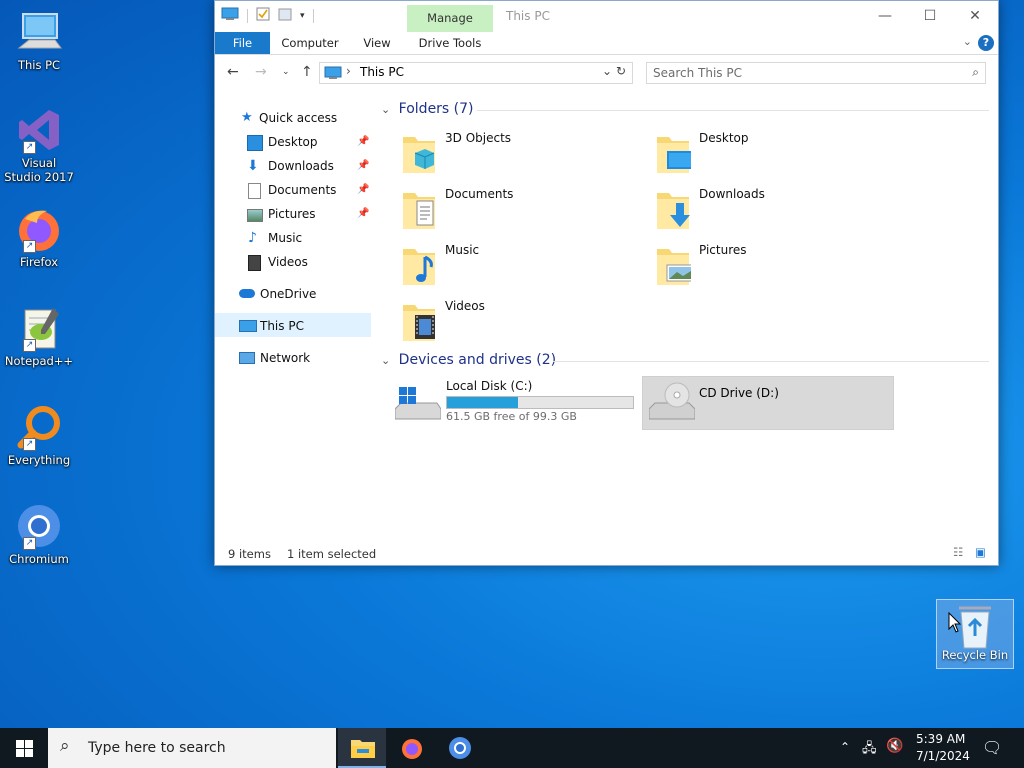  I want to click on new-folder-icon, so click(285, 15).